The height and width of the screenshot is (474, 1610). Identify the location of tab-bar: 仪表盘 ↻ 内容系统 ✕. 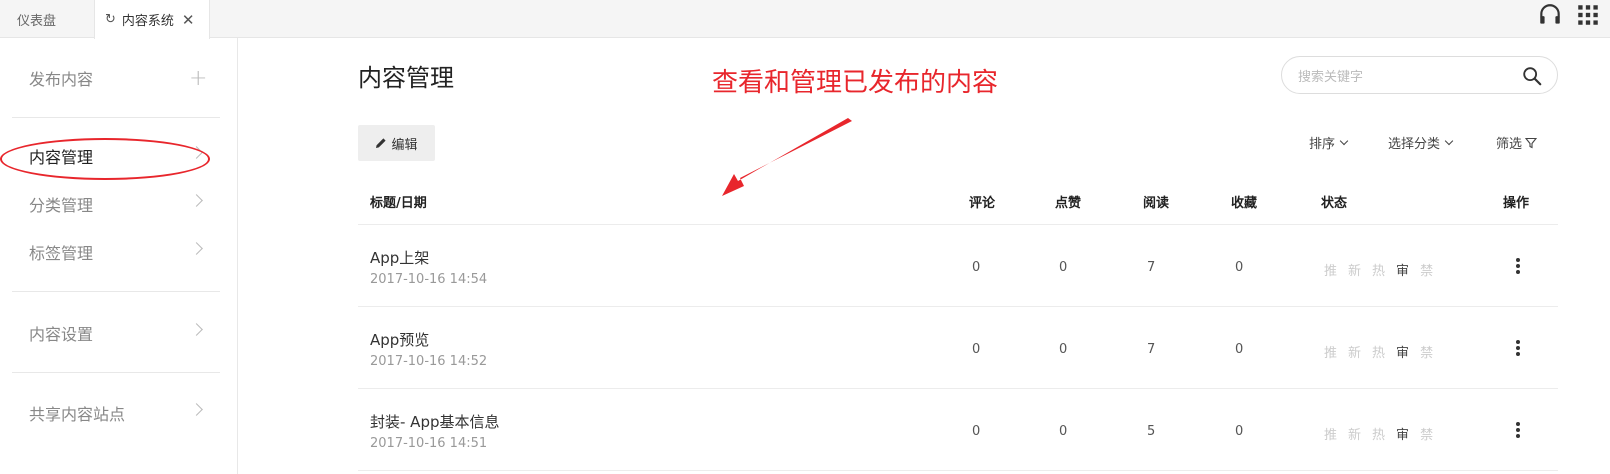
(805, 19).